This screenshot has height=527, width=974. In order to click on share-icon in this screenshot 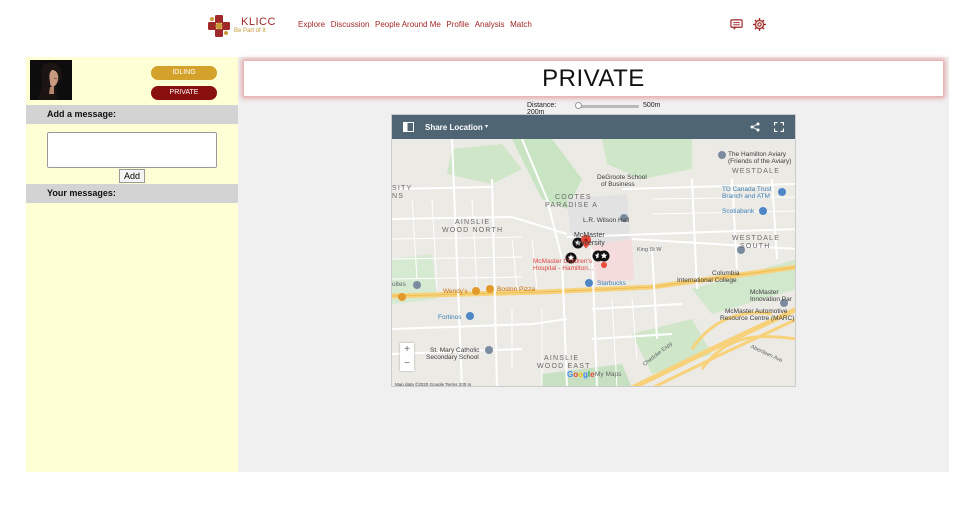, I will do `click(755, 127)`.